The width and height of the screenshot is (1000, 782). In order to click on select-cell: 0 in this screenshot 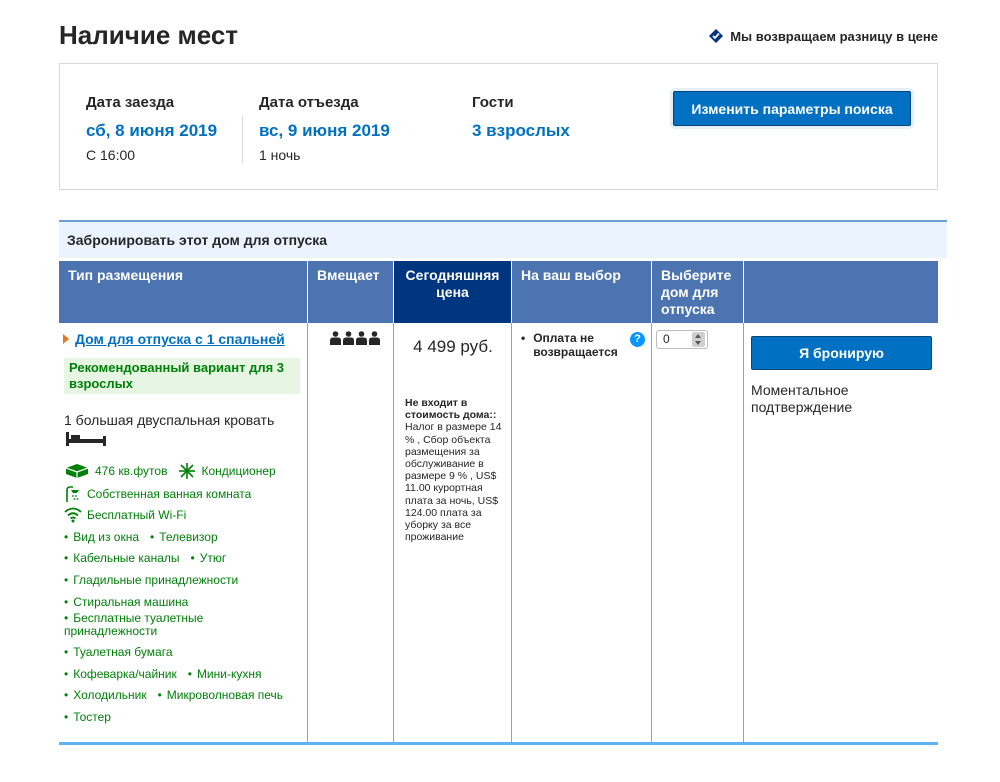, I will do `click(698, 501)`.